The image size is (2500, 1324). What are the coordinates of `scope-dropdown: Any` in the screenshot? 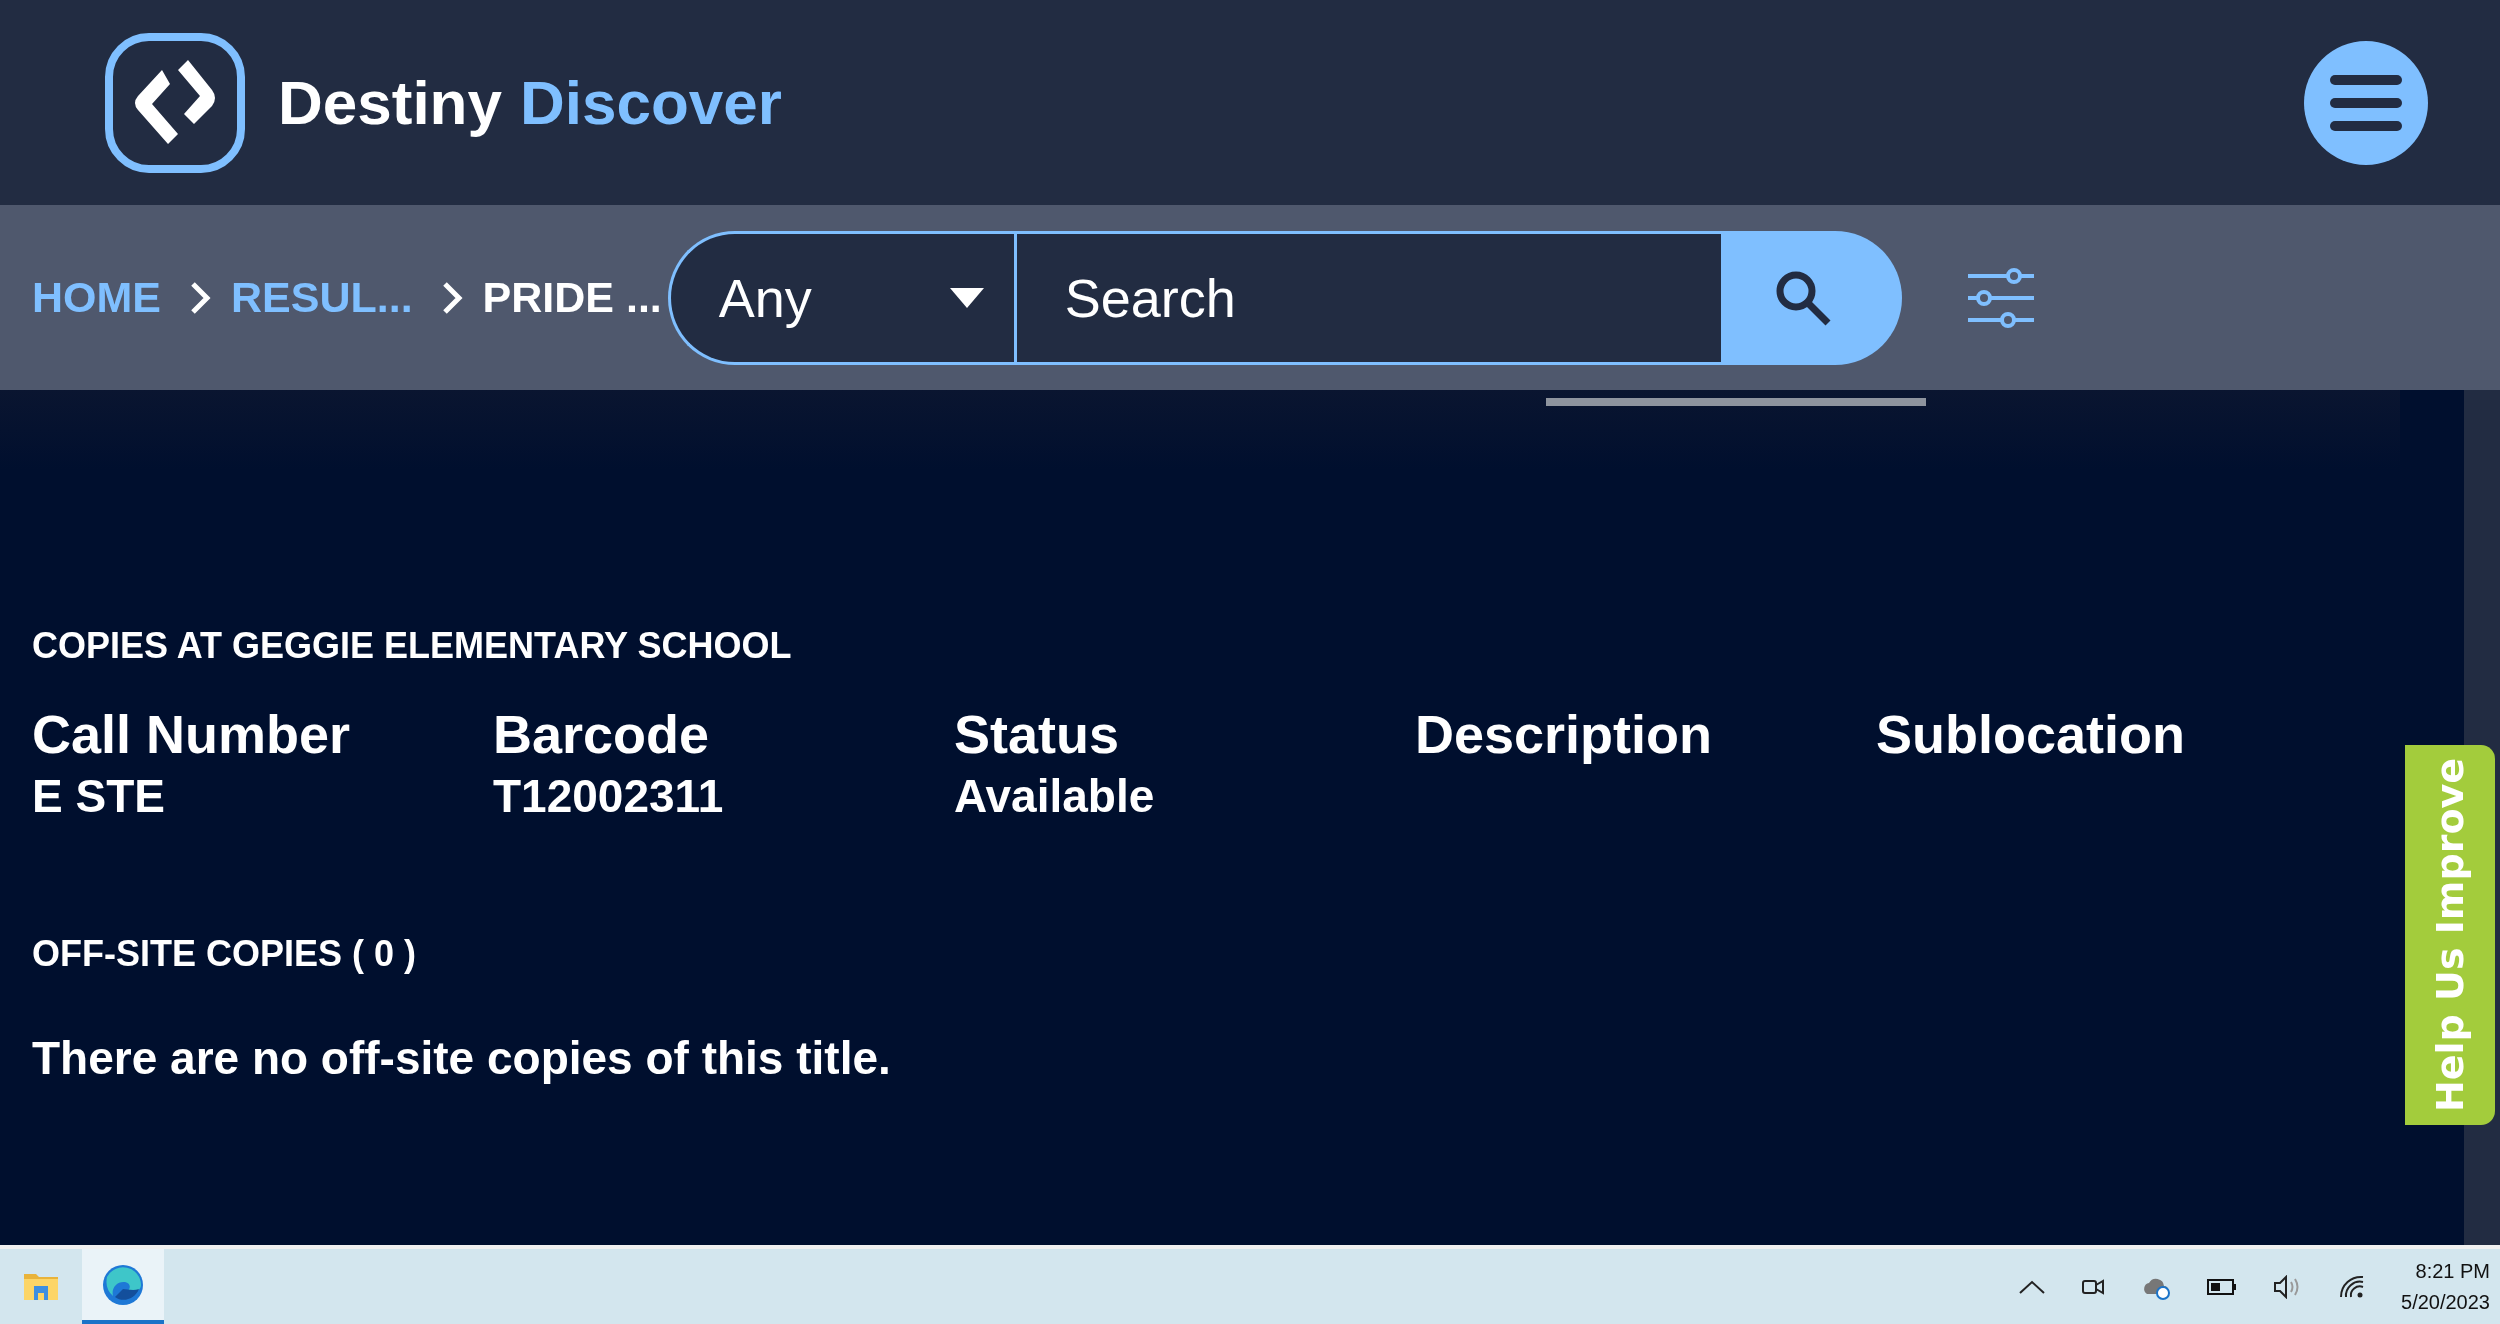 It's located at (840, 297).